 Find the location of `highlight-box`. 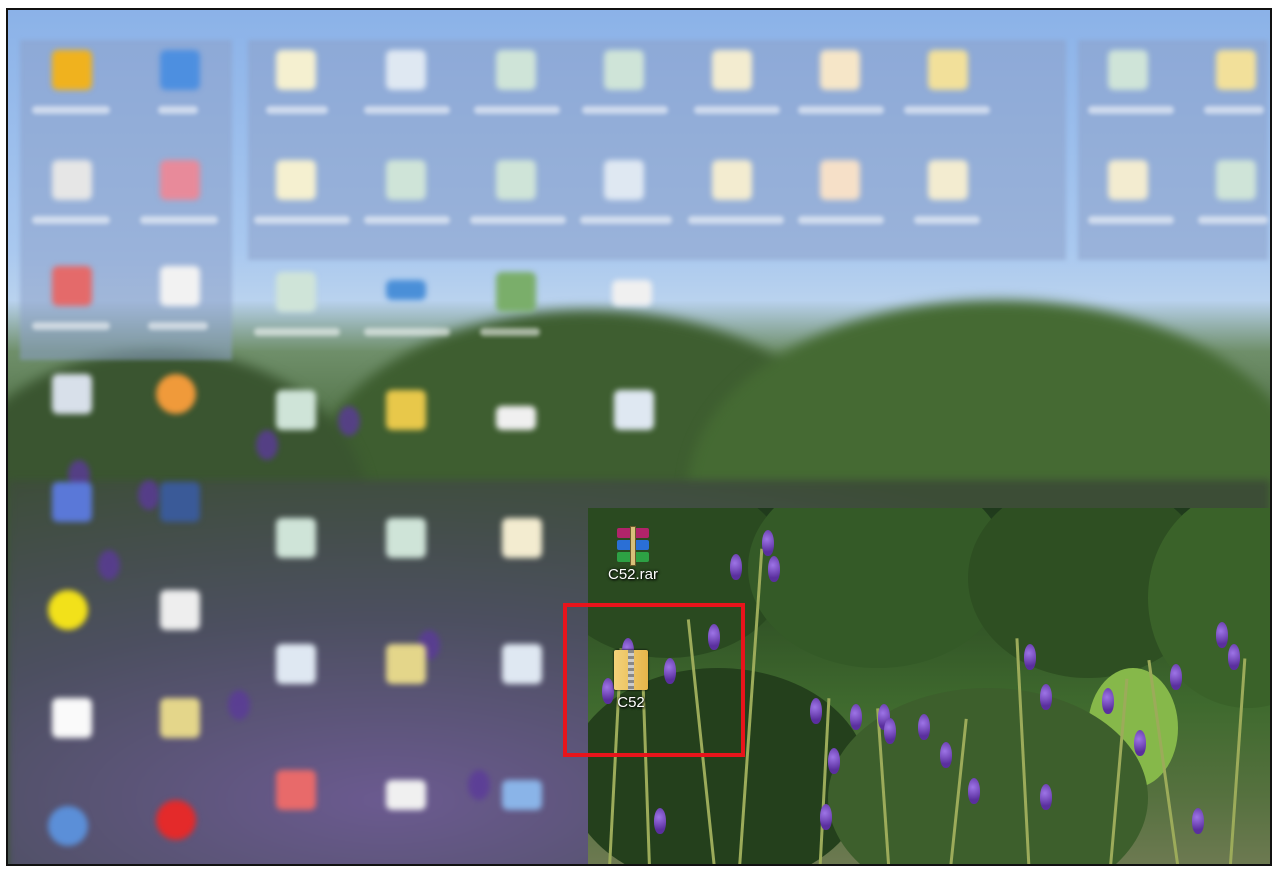

highlight-box is located at coordinates (654, 680).